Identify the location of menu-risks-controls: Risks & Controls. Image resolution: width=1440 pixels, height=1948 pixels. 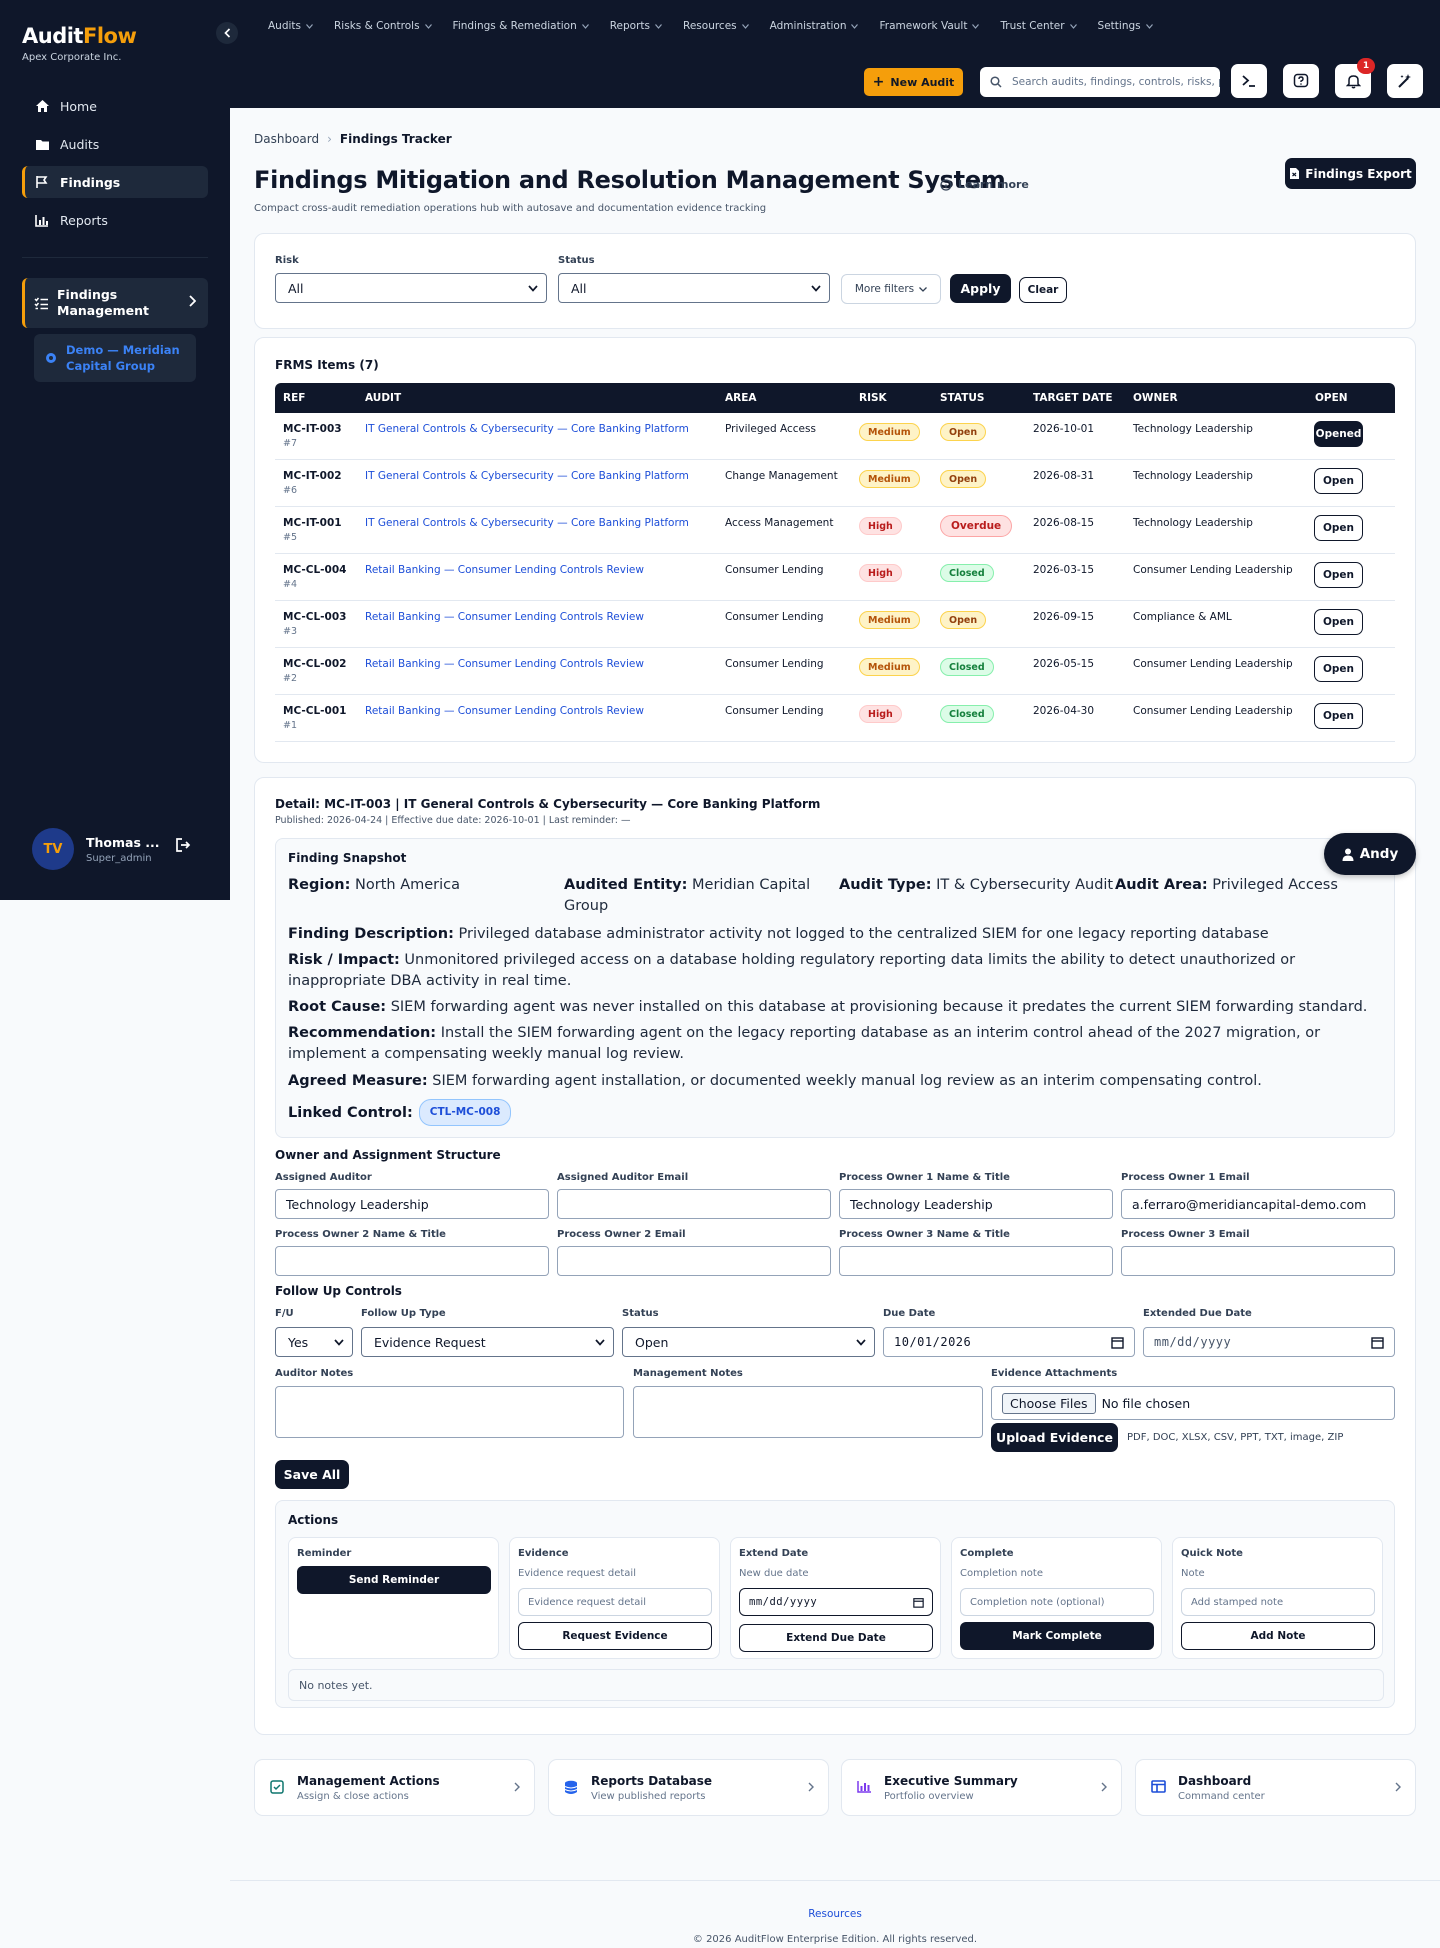
(383, 26).